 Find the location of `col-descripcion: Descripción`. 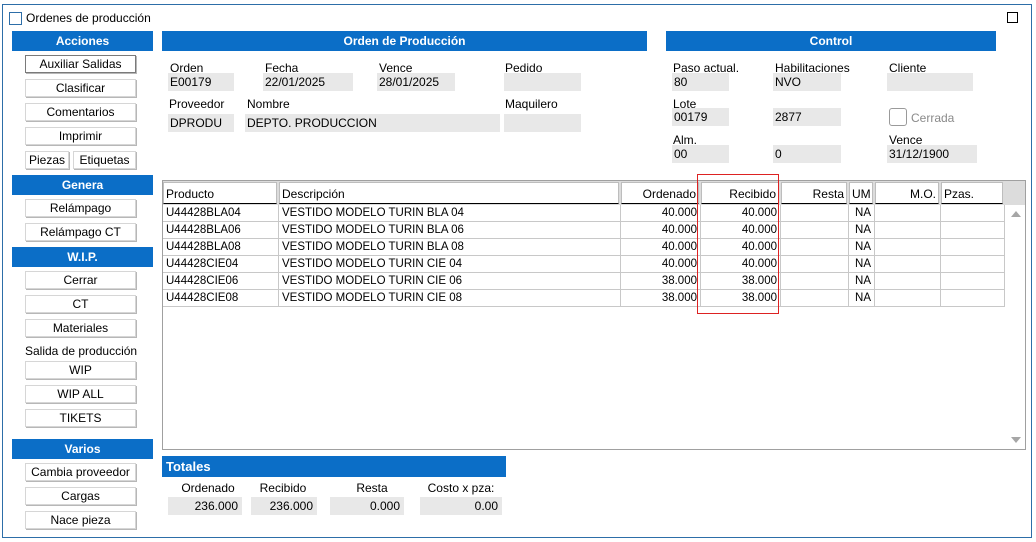

col-descripcion: Descripción is located at coordinates (449, 193).